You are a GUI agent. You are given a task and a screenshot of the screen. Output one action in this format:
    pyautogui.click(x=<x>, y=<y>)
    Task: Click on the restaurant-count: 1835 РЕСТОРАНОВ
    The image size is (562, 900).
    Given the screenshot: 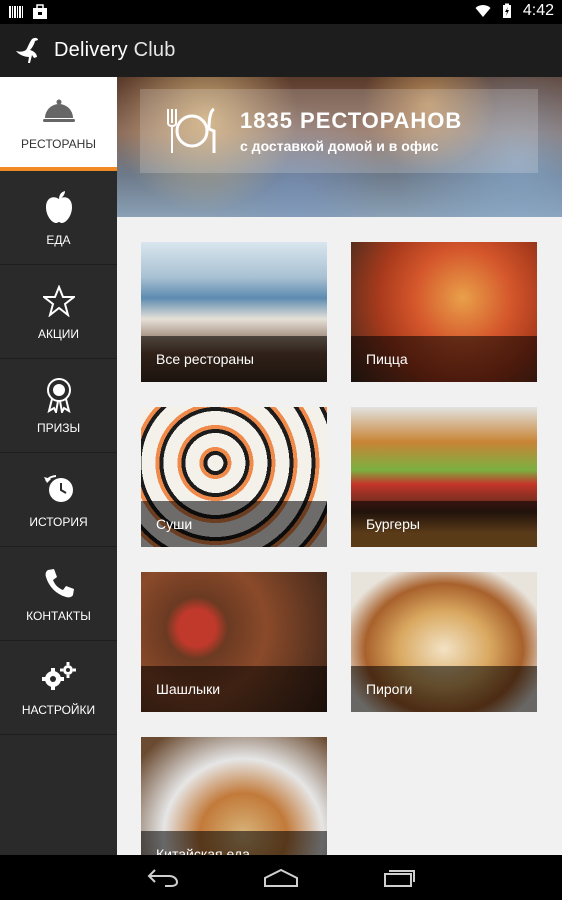 What is the action you would take?
    pyautogui.click(x=351, y=120)
    